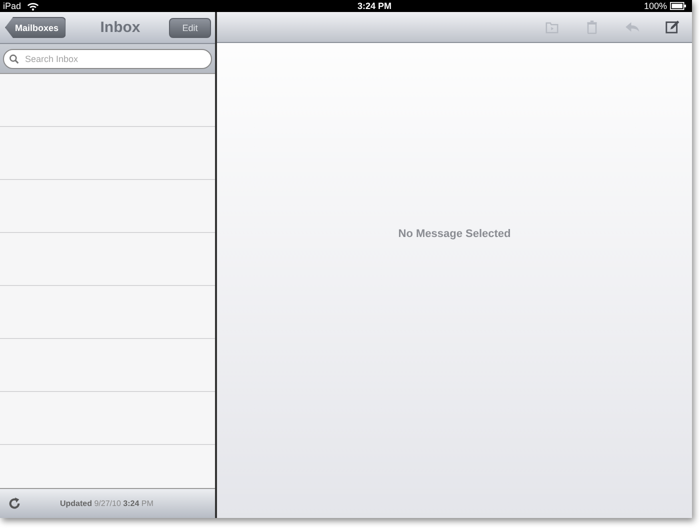  Describe the element at coordinates (189, 28) in the screenshot. I see `edit-button: Edit` at that location.